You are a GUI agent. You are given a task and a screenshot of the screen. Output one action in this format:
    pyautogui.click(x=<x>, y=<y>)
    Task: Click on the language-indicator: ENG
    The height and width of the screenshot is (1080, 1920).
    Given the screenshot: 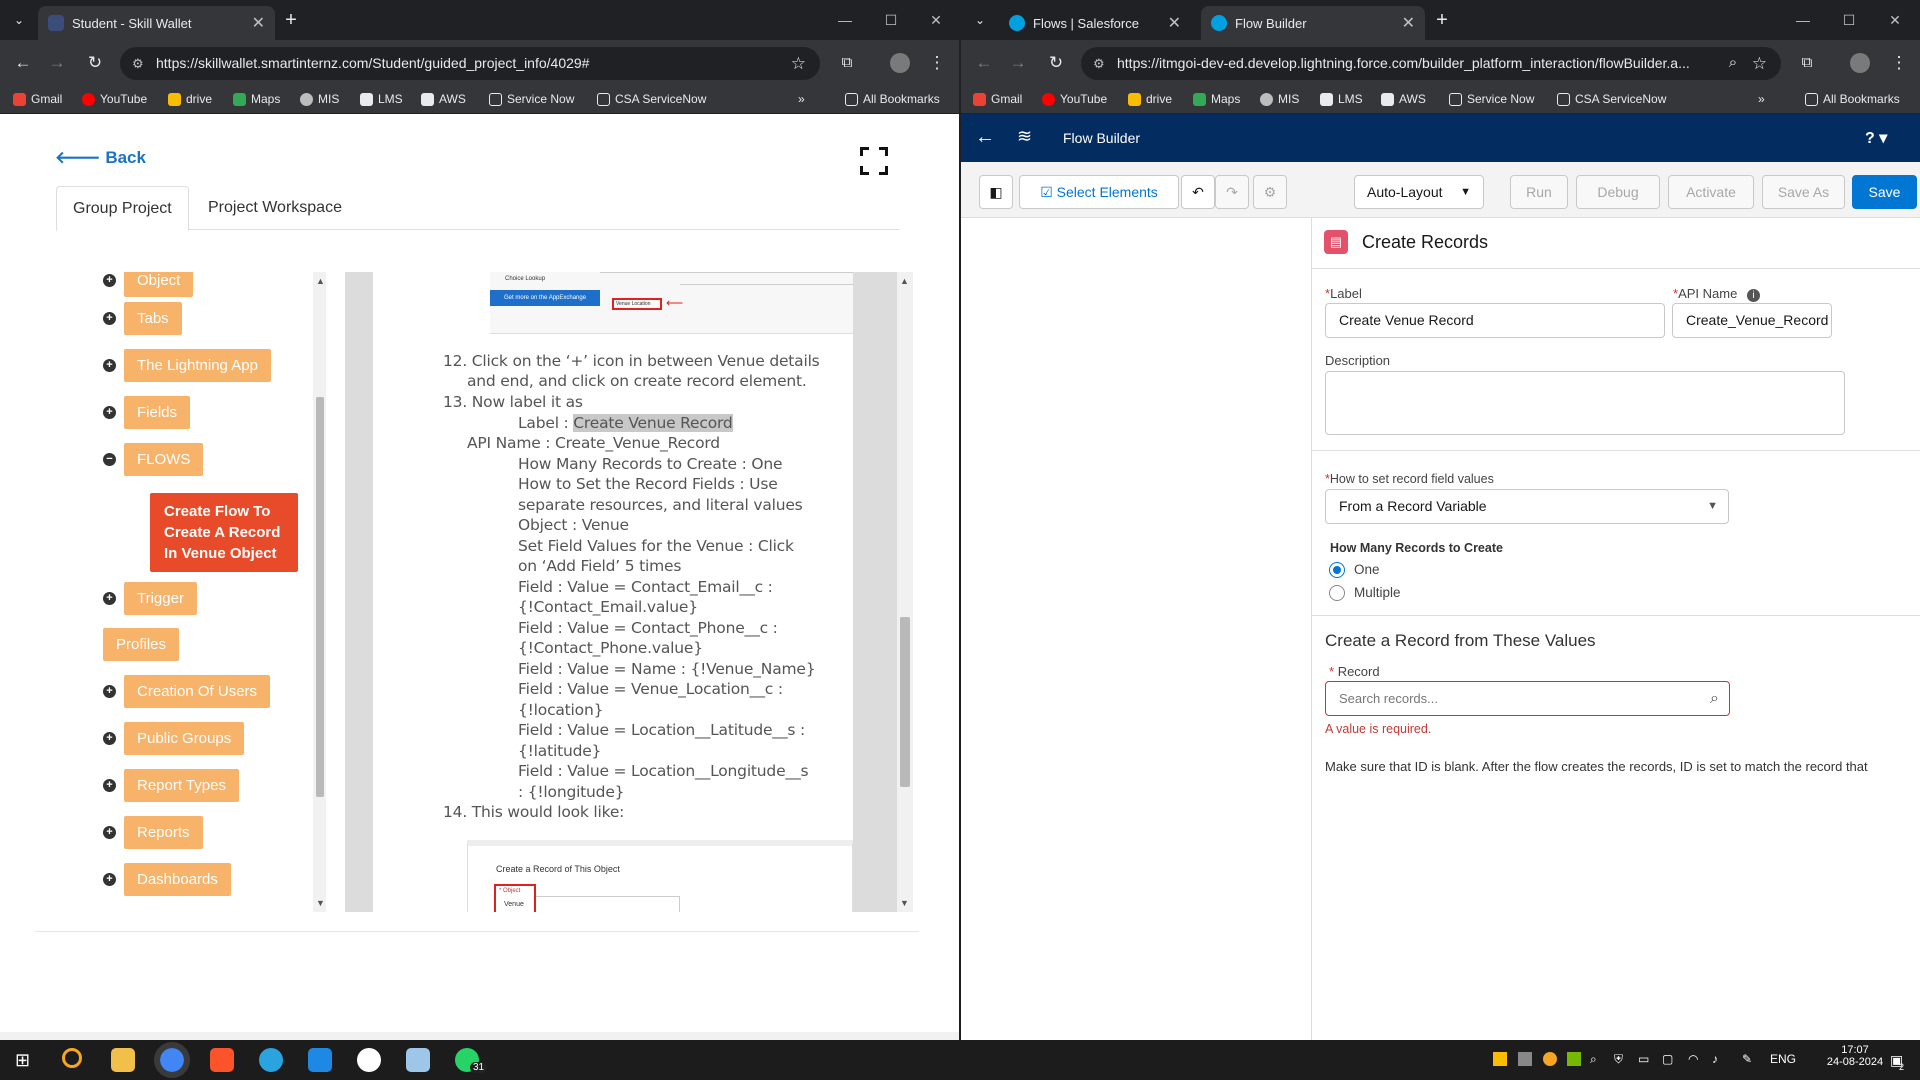 What is the action you would take?
    pyautogui.click(x=1783, y=1059)
    